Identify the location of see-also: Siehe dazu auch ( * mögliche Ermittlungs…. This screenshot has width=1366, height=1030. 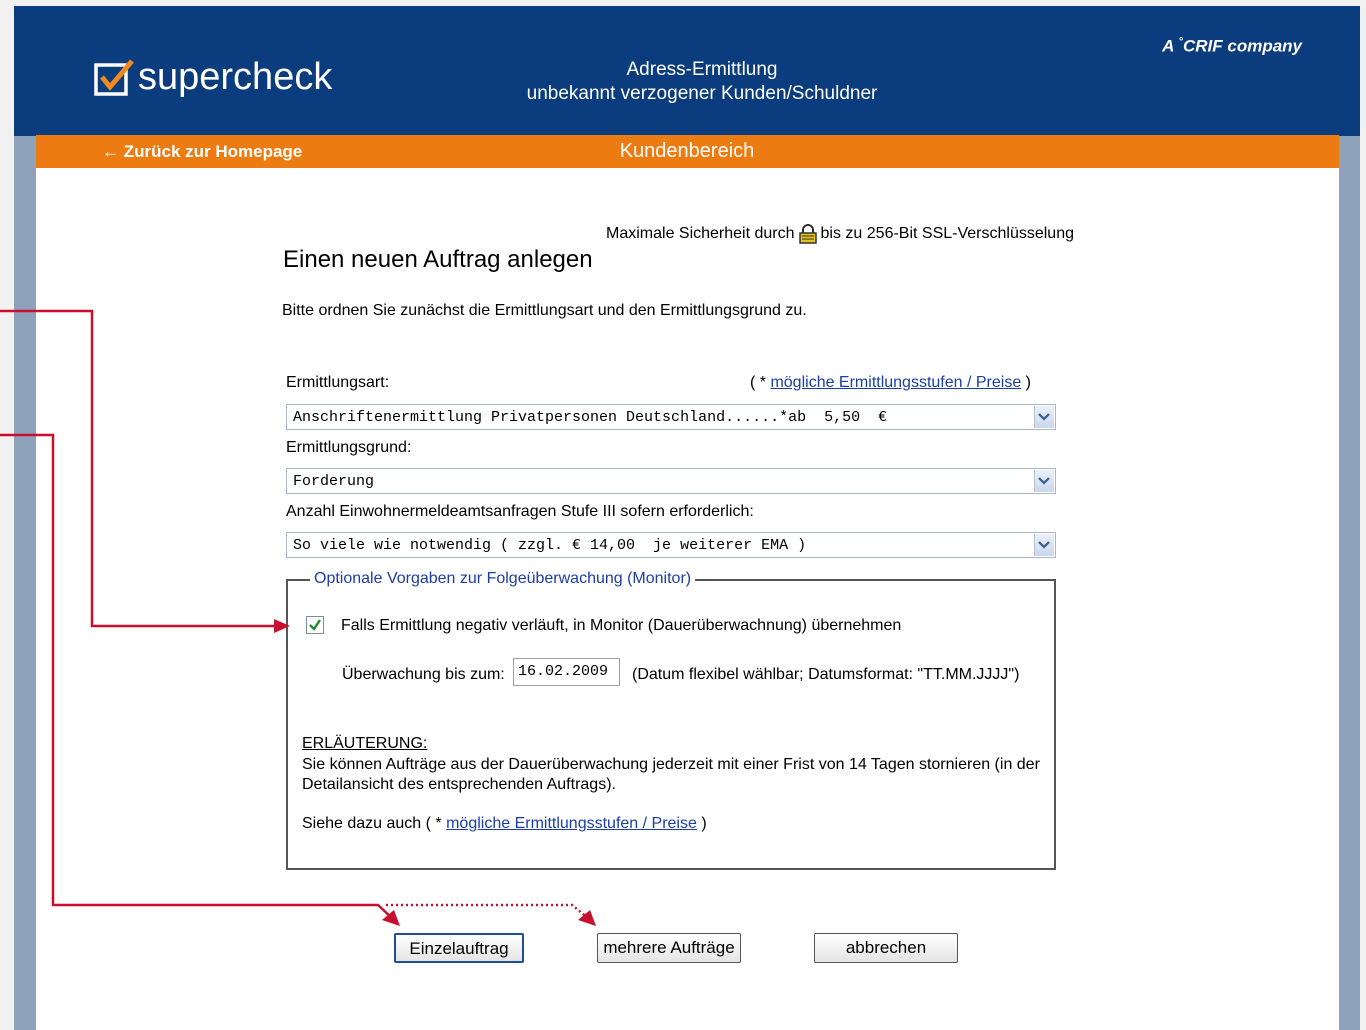
(504, 824).